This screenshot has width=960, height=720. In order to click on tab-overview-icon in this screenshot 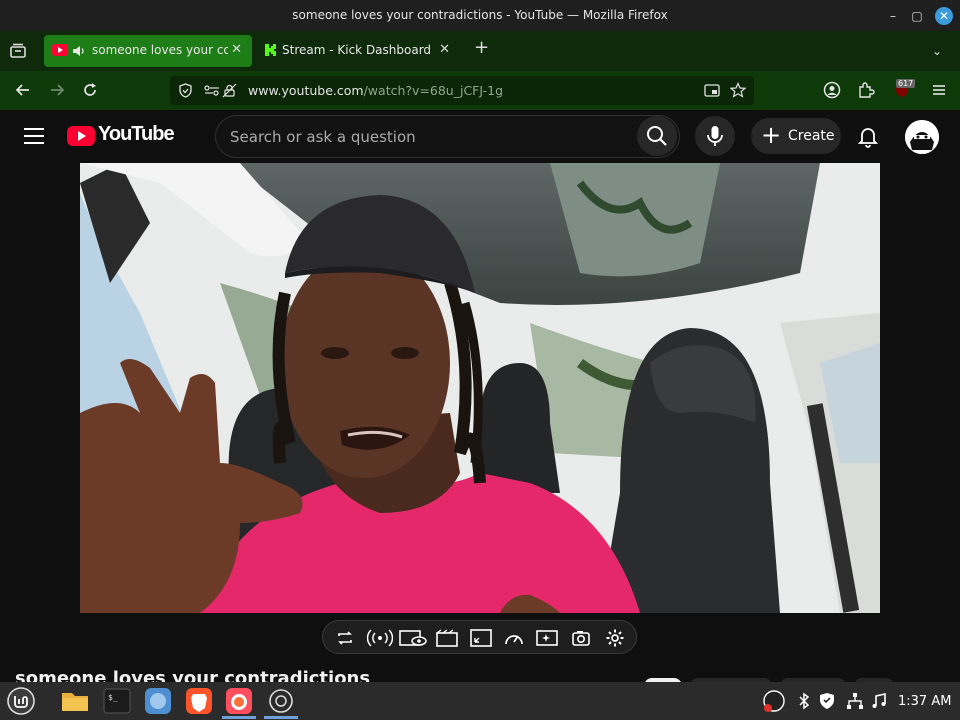, I will do `click(18, 51)`.